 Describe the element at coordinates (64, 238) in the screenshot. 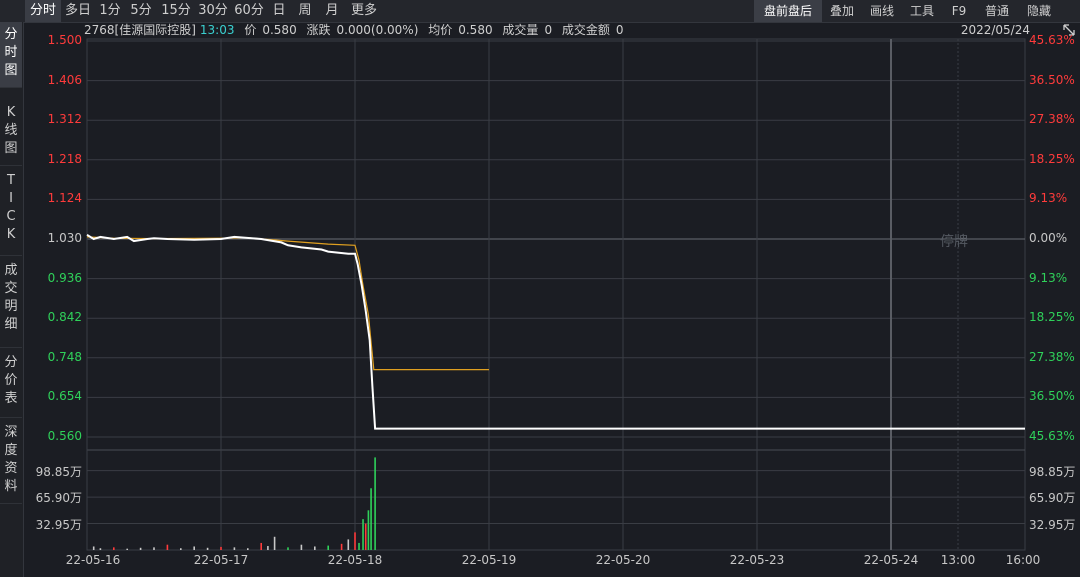

I see `price-tick-label: 1.030` at that location.